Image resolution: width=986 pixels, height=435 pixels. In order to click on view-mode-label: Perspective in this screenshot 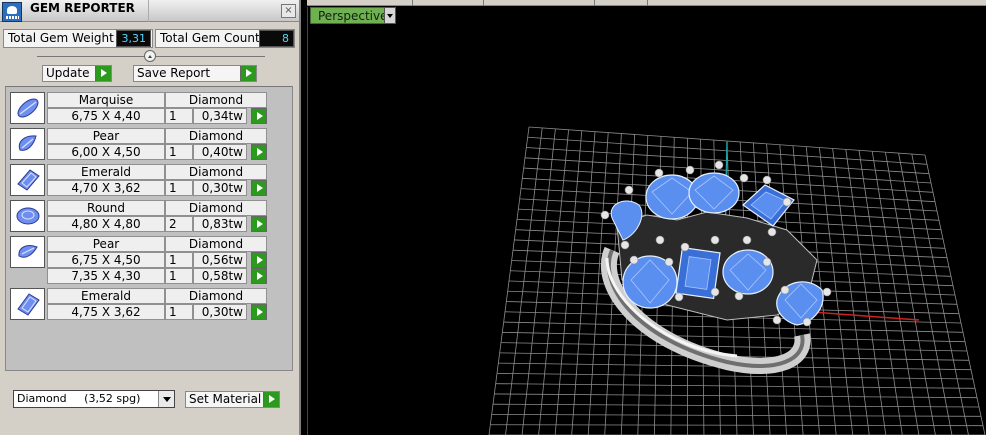, I will do `click(353, 16)`.